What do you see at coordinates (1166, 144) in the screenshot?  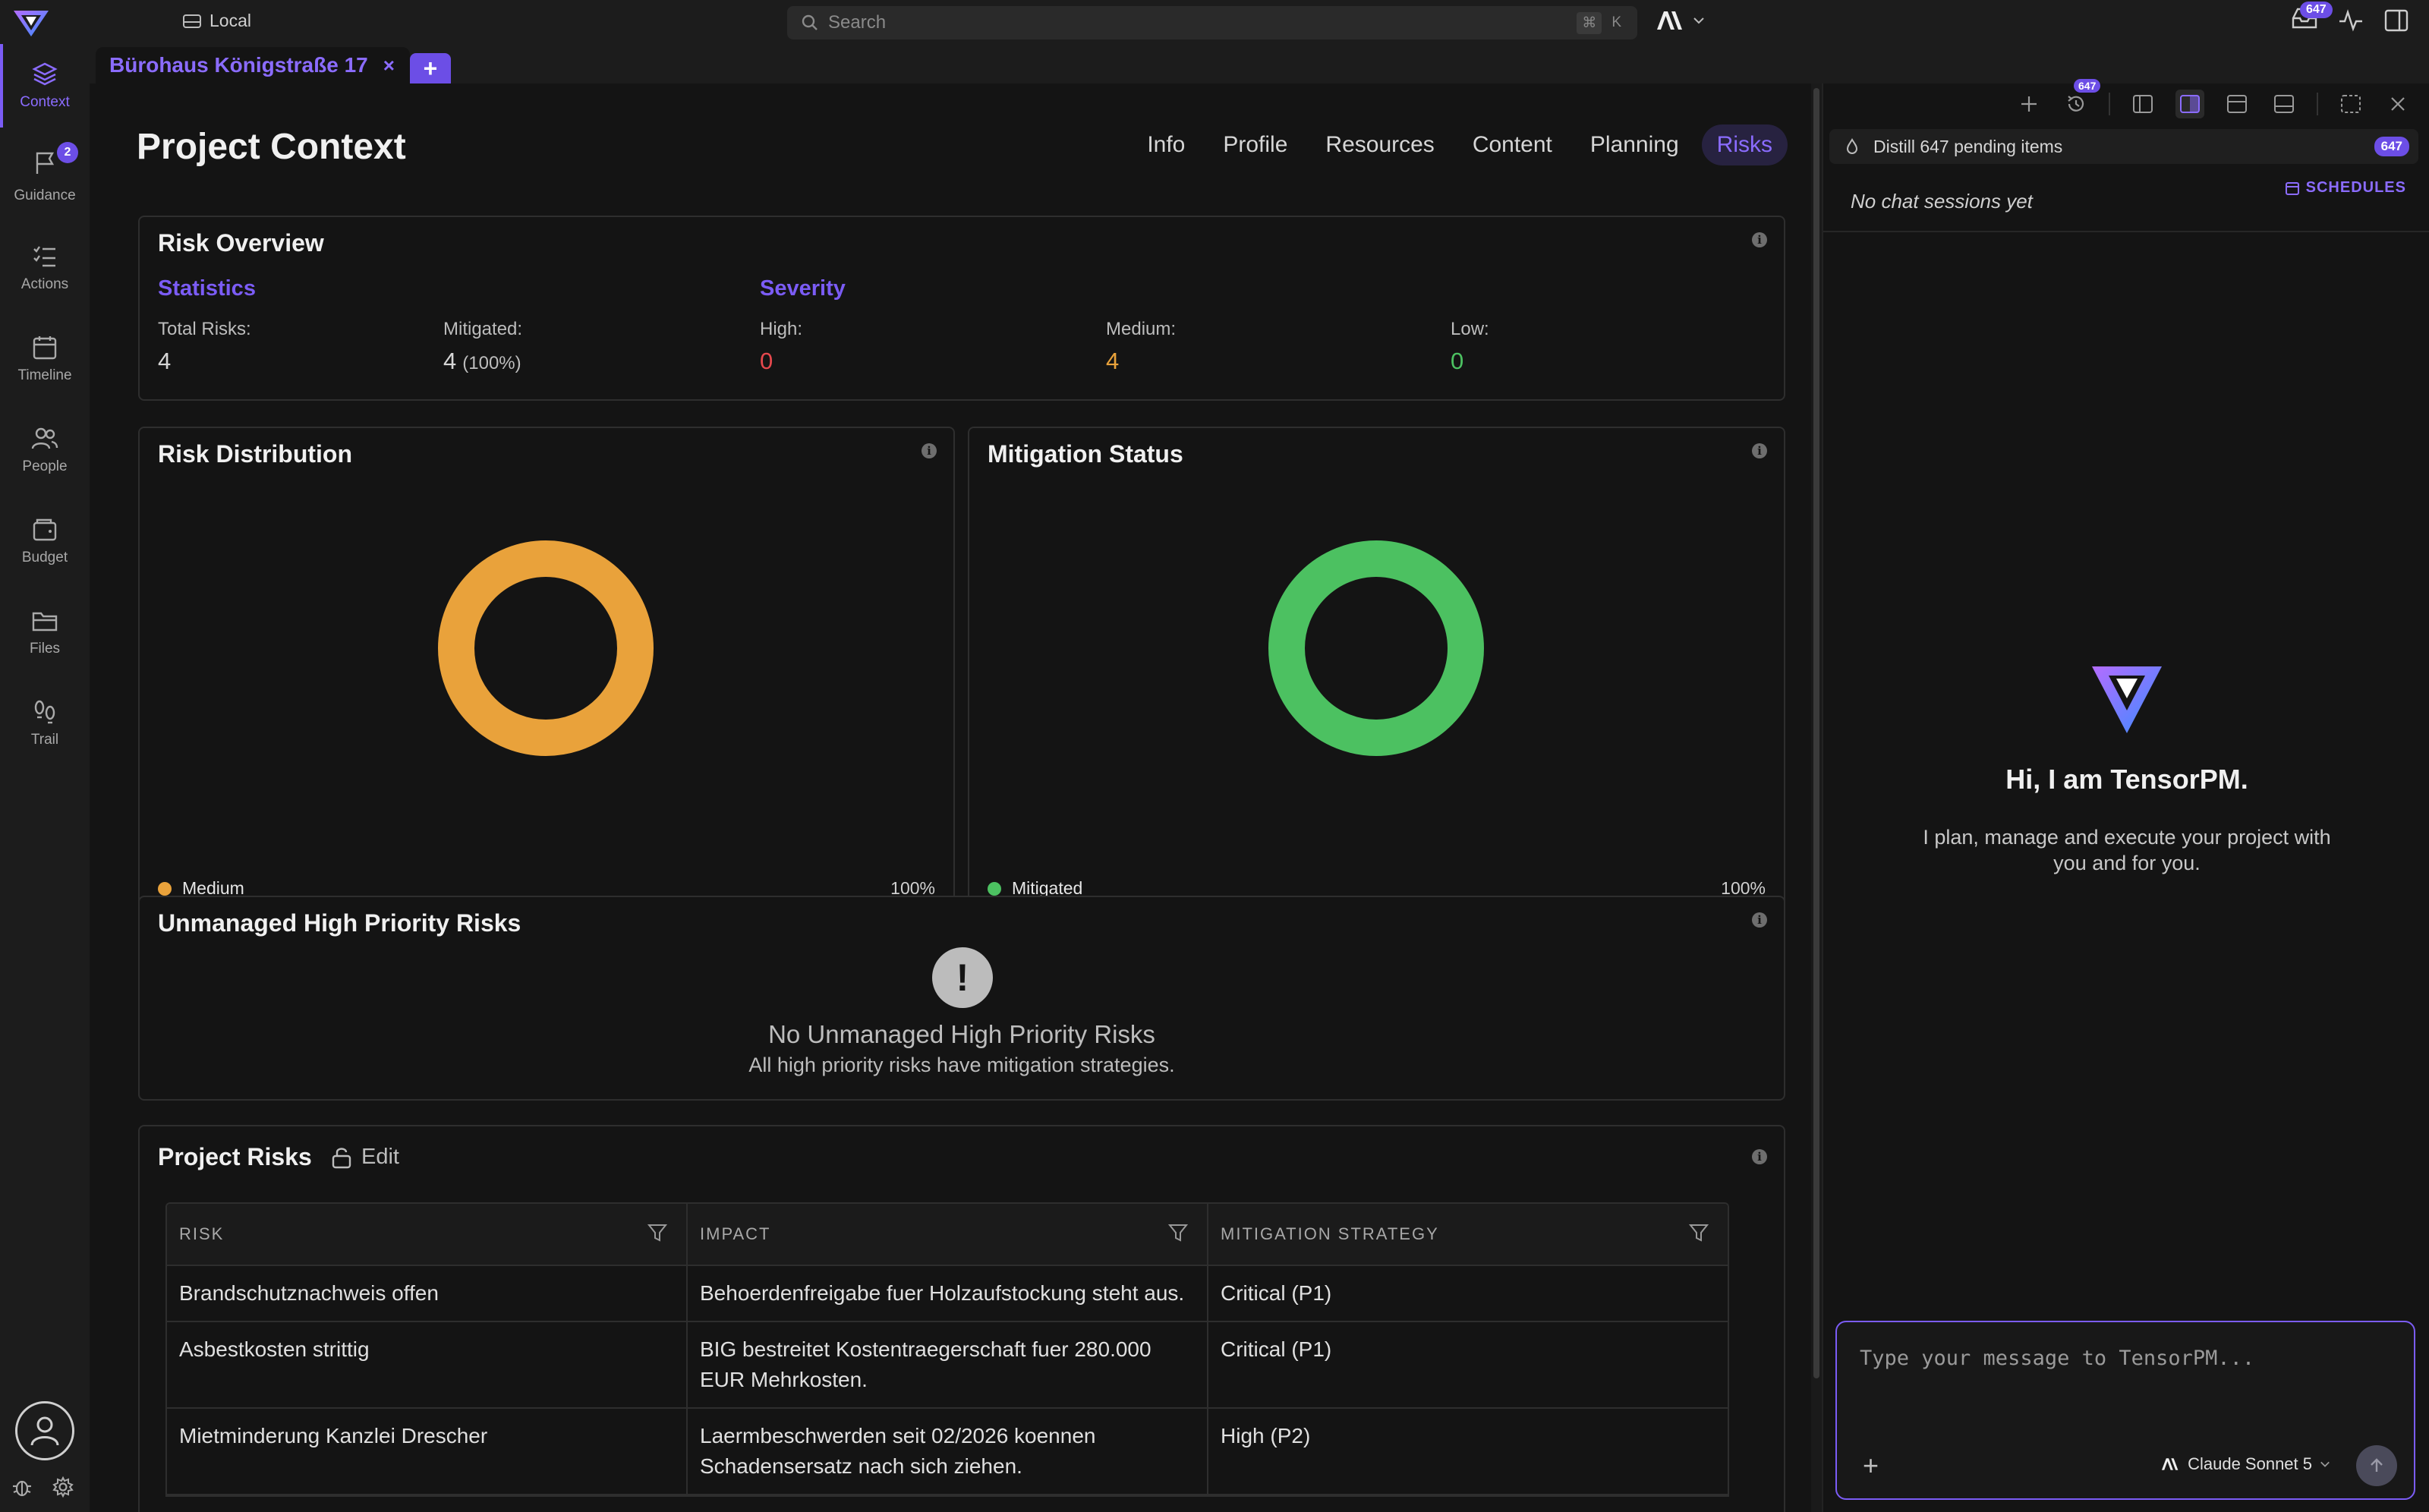 I see `tab-info: Info` at bounding box center [1166, 144].